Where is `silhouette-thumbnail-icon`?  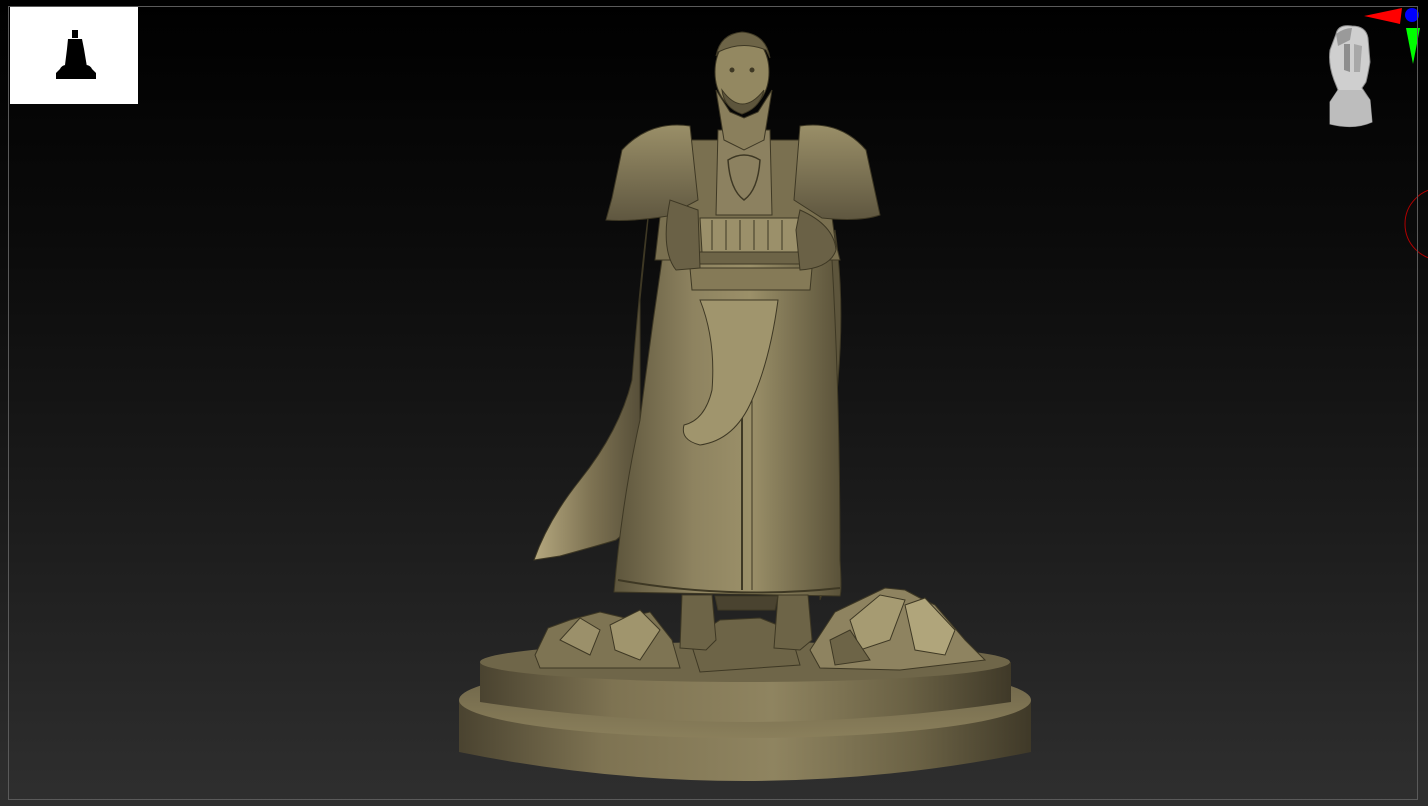 silhouette-thumbnail-icon is located at coordinates (74, 55).